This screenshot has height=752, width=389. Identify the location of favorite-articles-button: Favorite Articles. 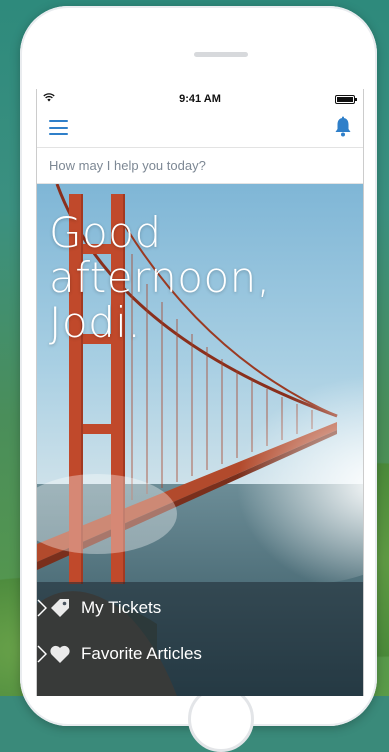
(200, 653).